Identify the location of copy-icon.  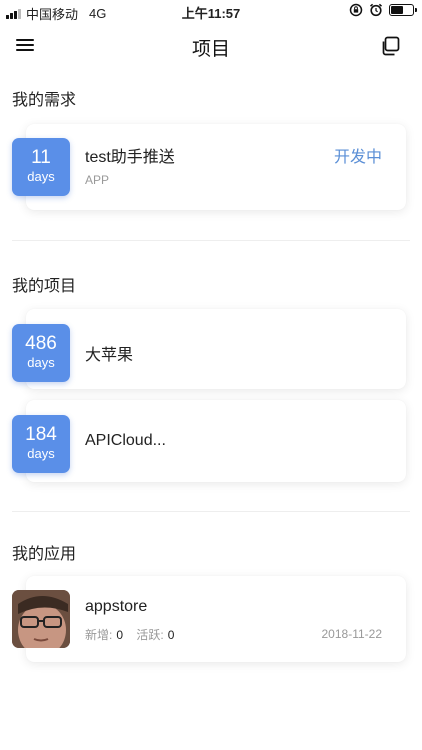
(391, 46).